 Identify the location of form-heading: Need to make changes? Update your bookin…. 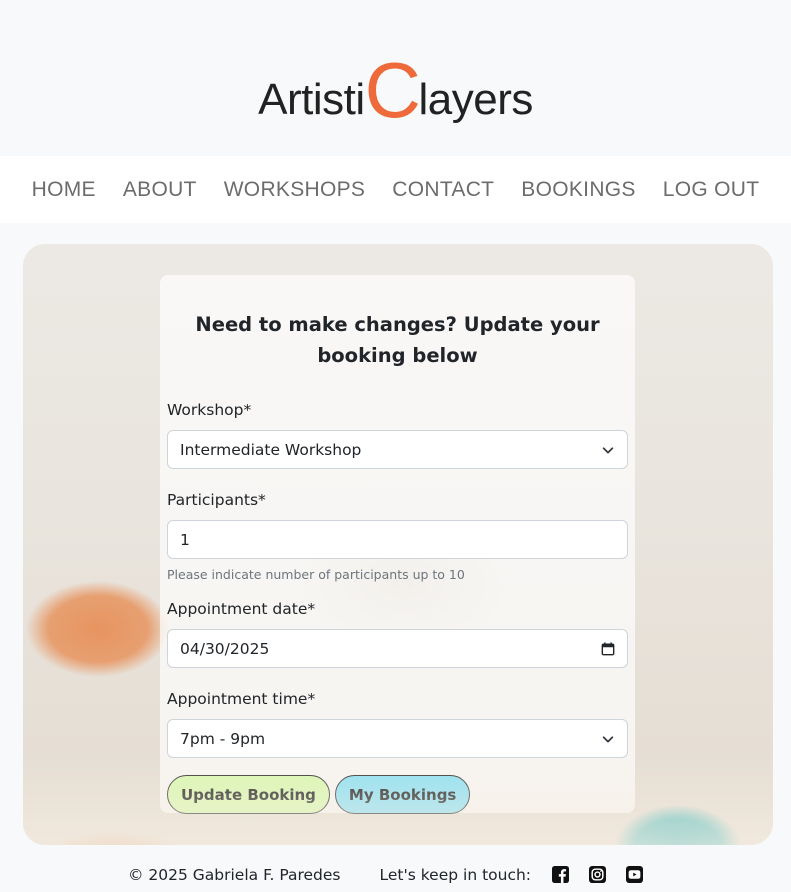
(397, 340).